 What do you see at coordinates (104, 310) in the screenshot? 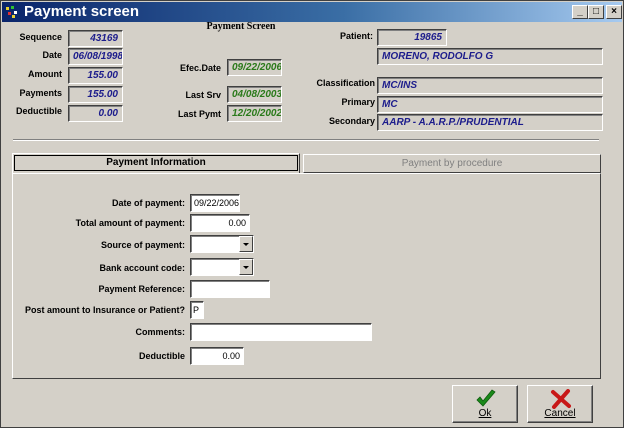
I see `post-amount-label: Post amount to Insurance or Patient?` at bounding box center [104, 310].